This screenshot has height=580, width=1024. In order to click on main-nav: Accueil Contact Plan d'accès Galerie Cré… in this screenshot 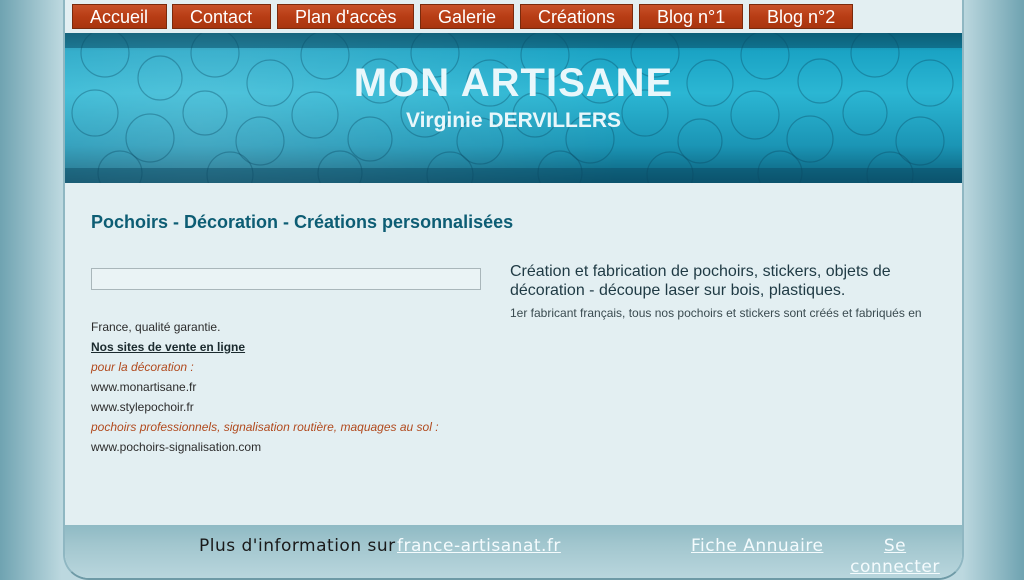, I will do `click(513, 16)`.